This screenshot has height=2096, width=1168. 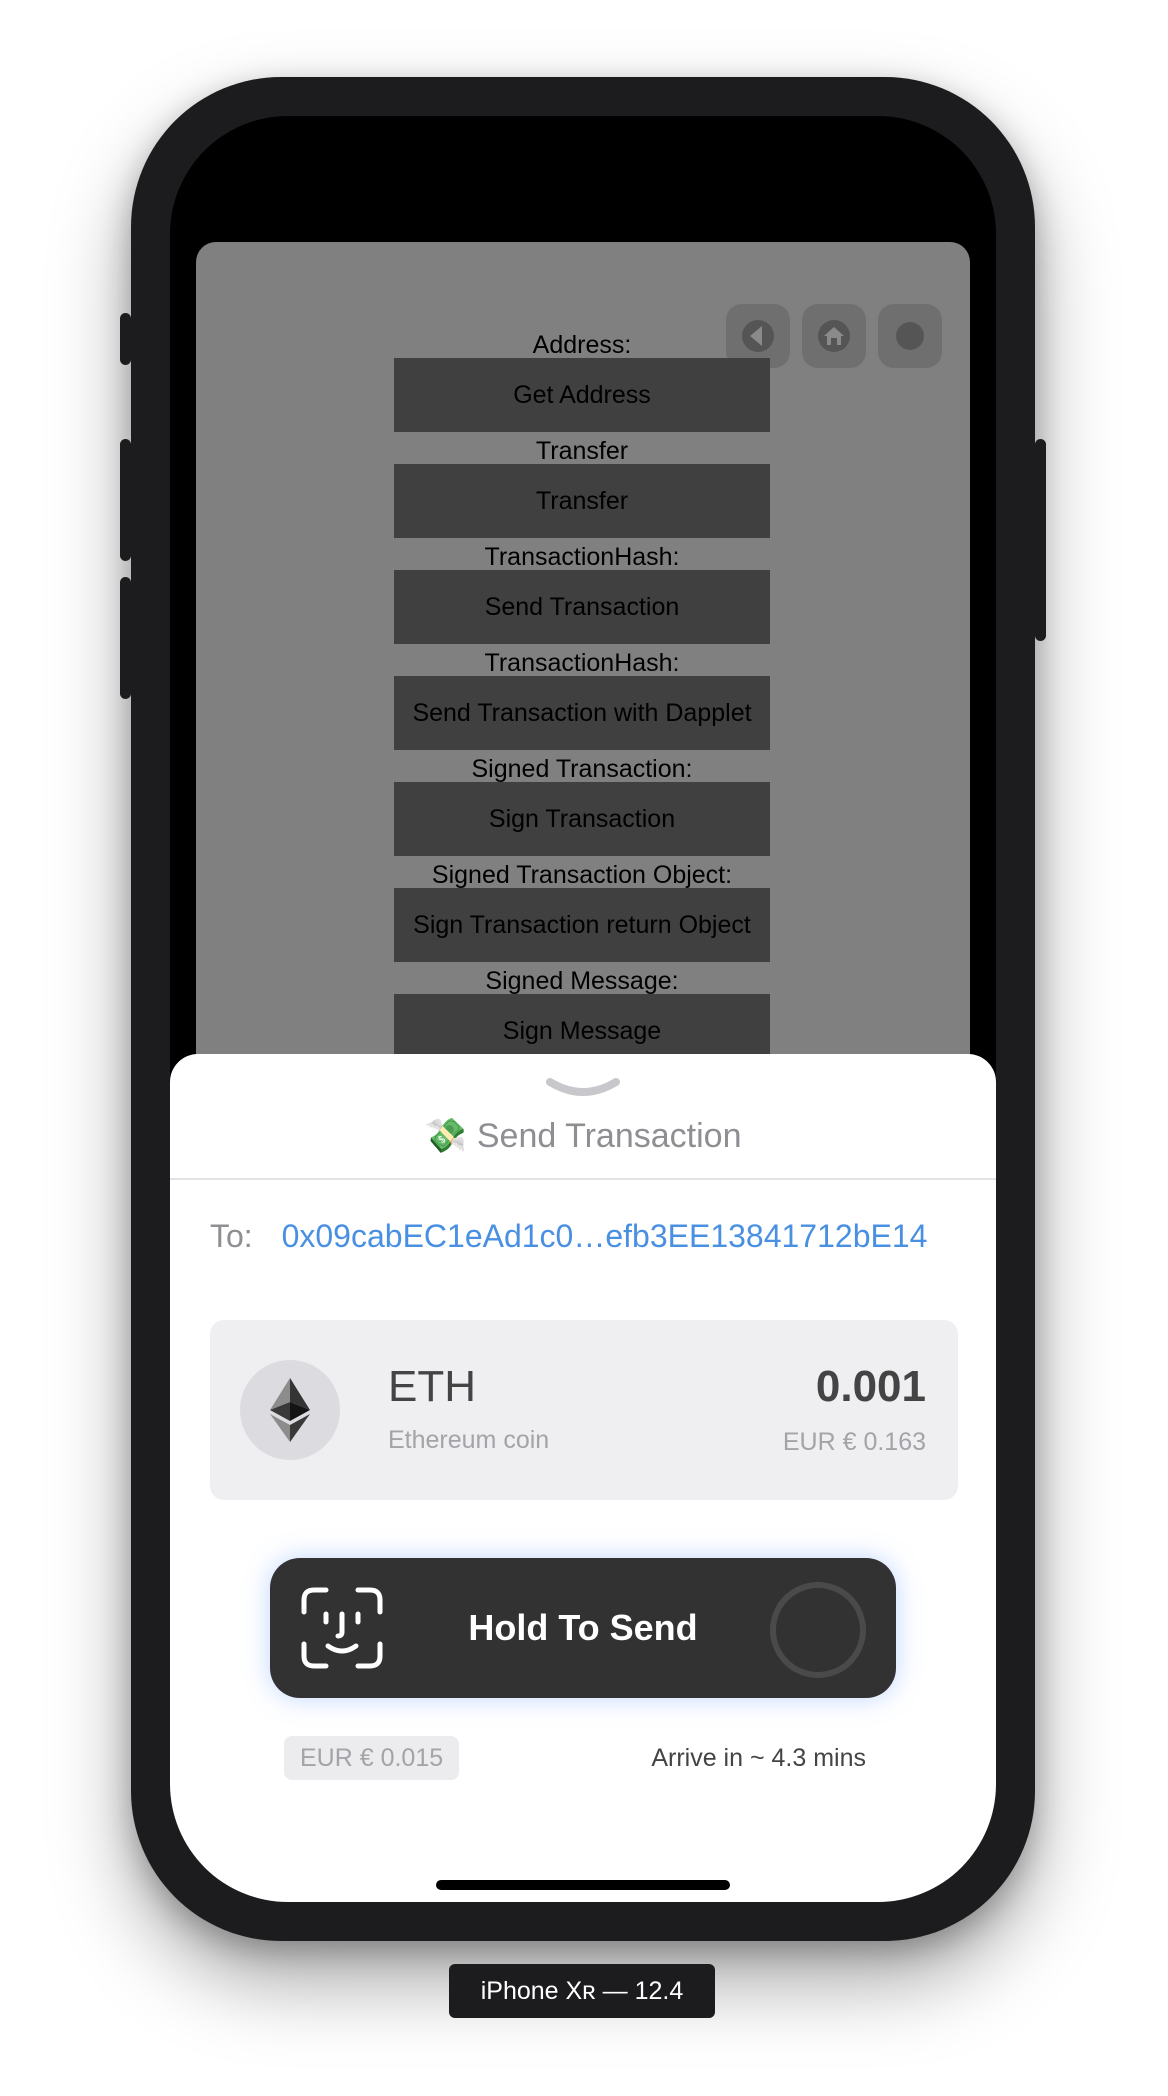 I want to click on home-button, so click(x=834, y=336).